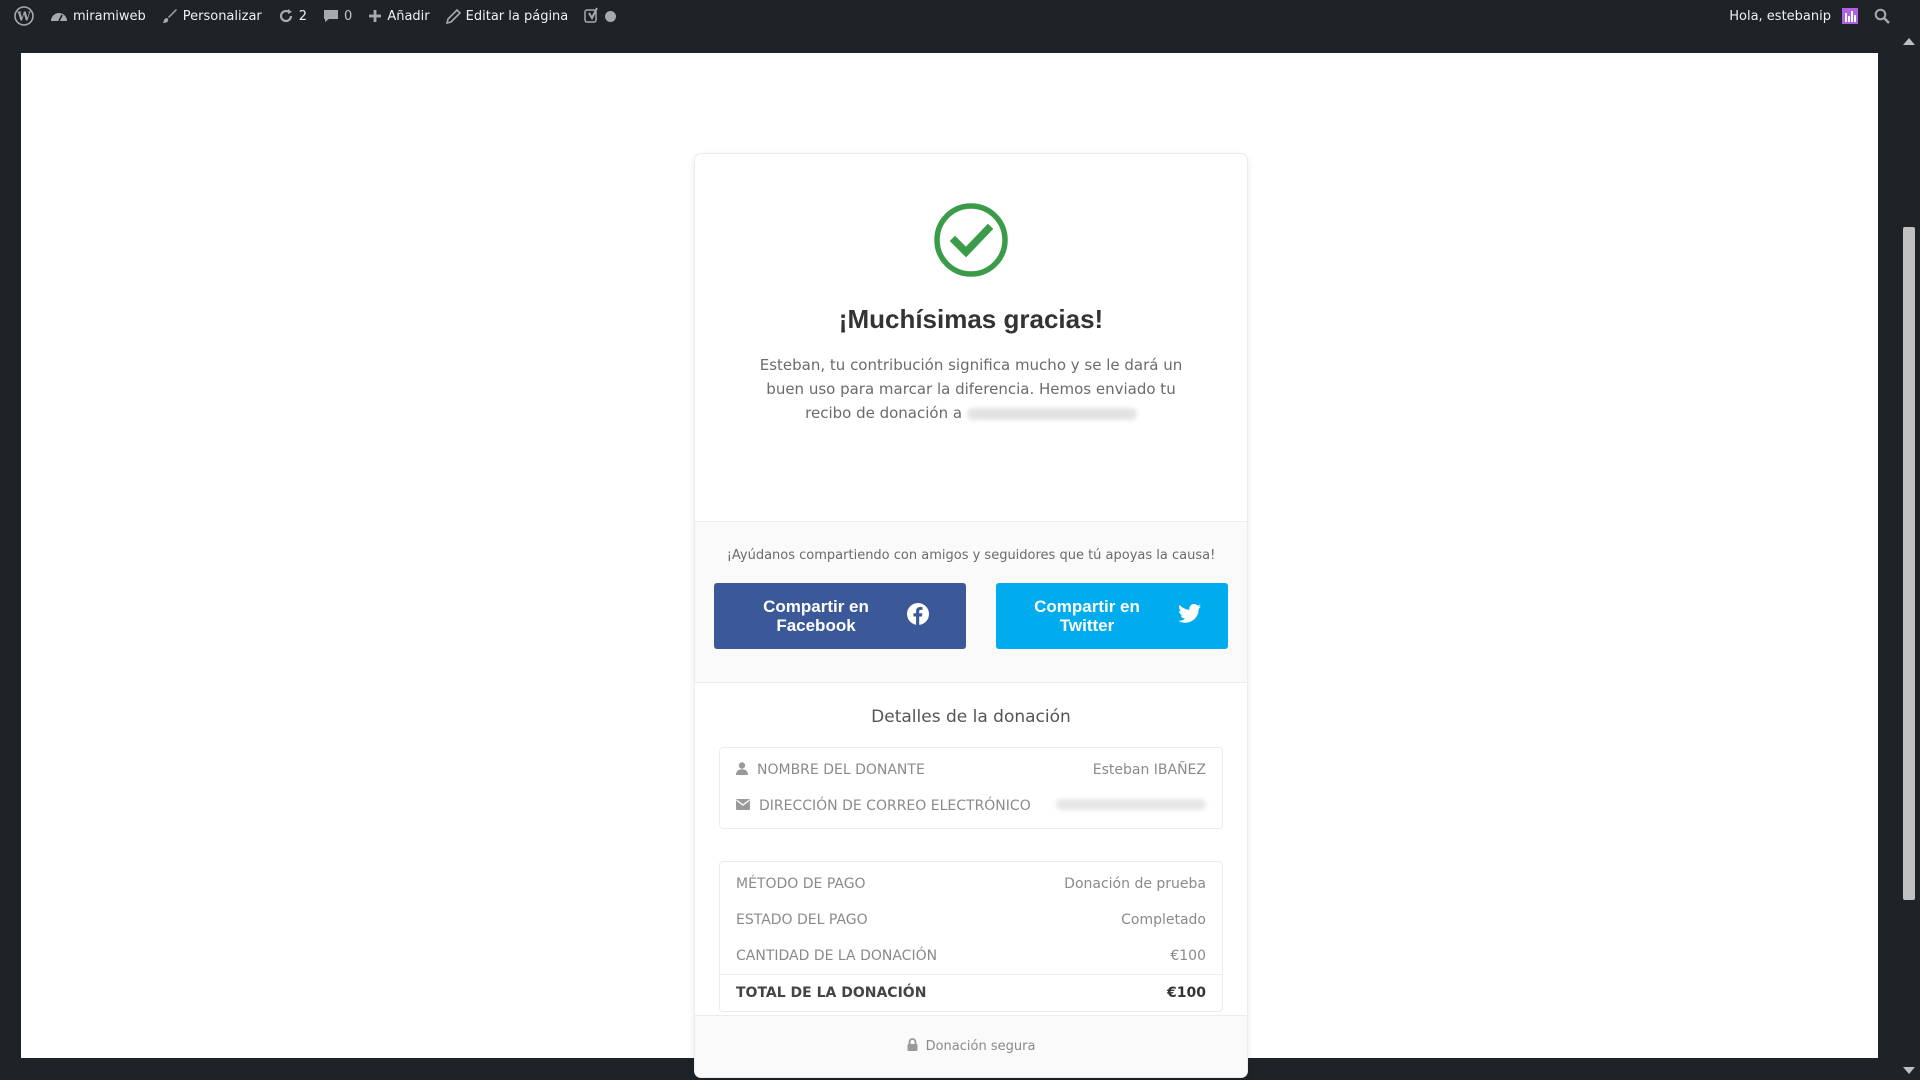 The image size is (1920, 1080). I want to click on details-title: Detalles de la donación, so click(971, 717).